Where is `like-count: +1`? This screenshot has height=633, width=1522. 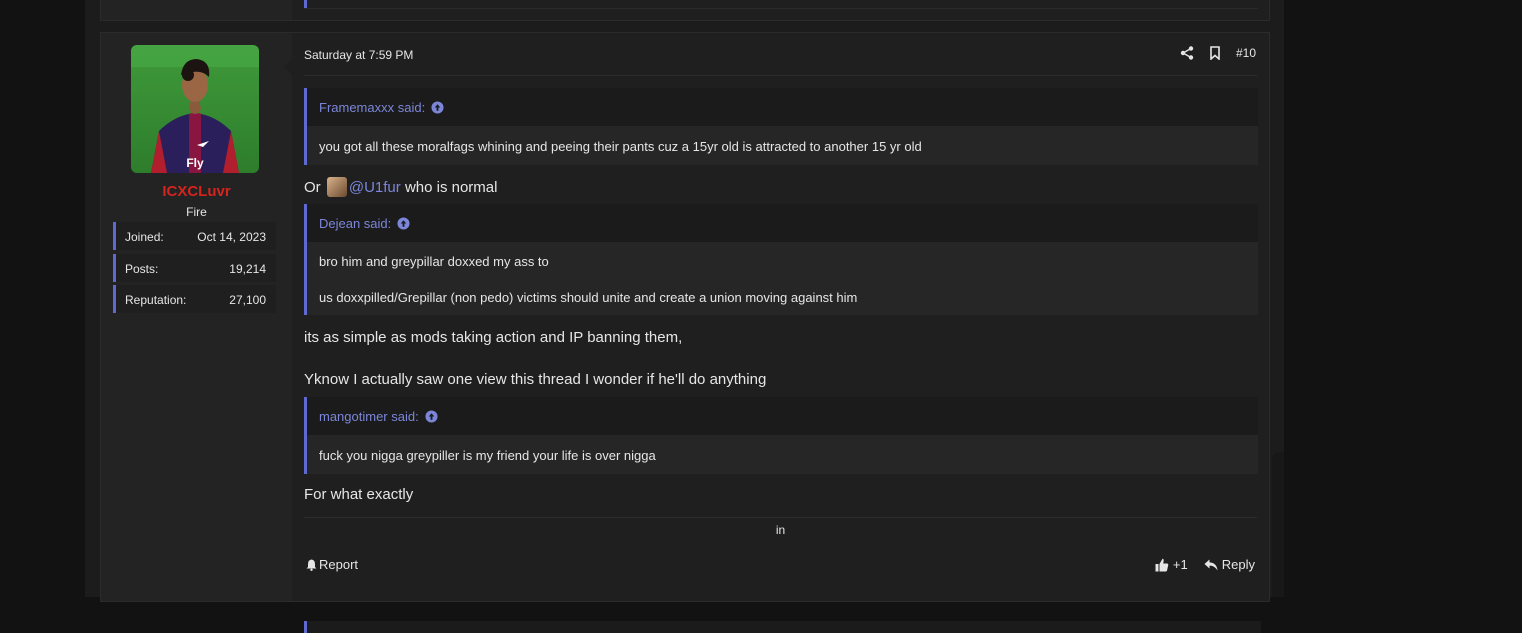 like-count: +1 is located at coordinates (1180, 564).